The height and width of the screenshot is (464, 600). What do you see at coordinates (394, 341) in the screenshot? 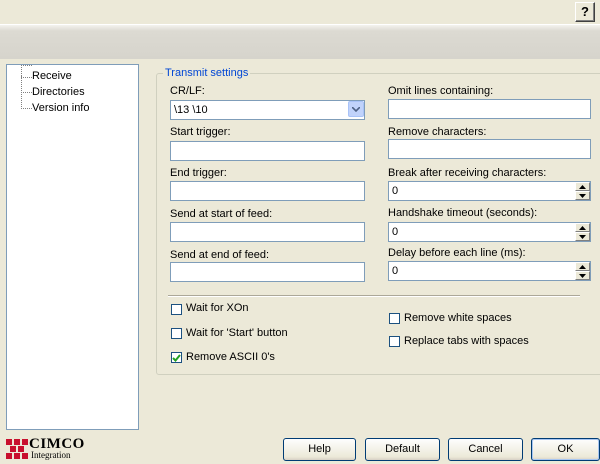
I see `replace-tabs-checkbox` at bounding box center [394, 341].